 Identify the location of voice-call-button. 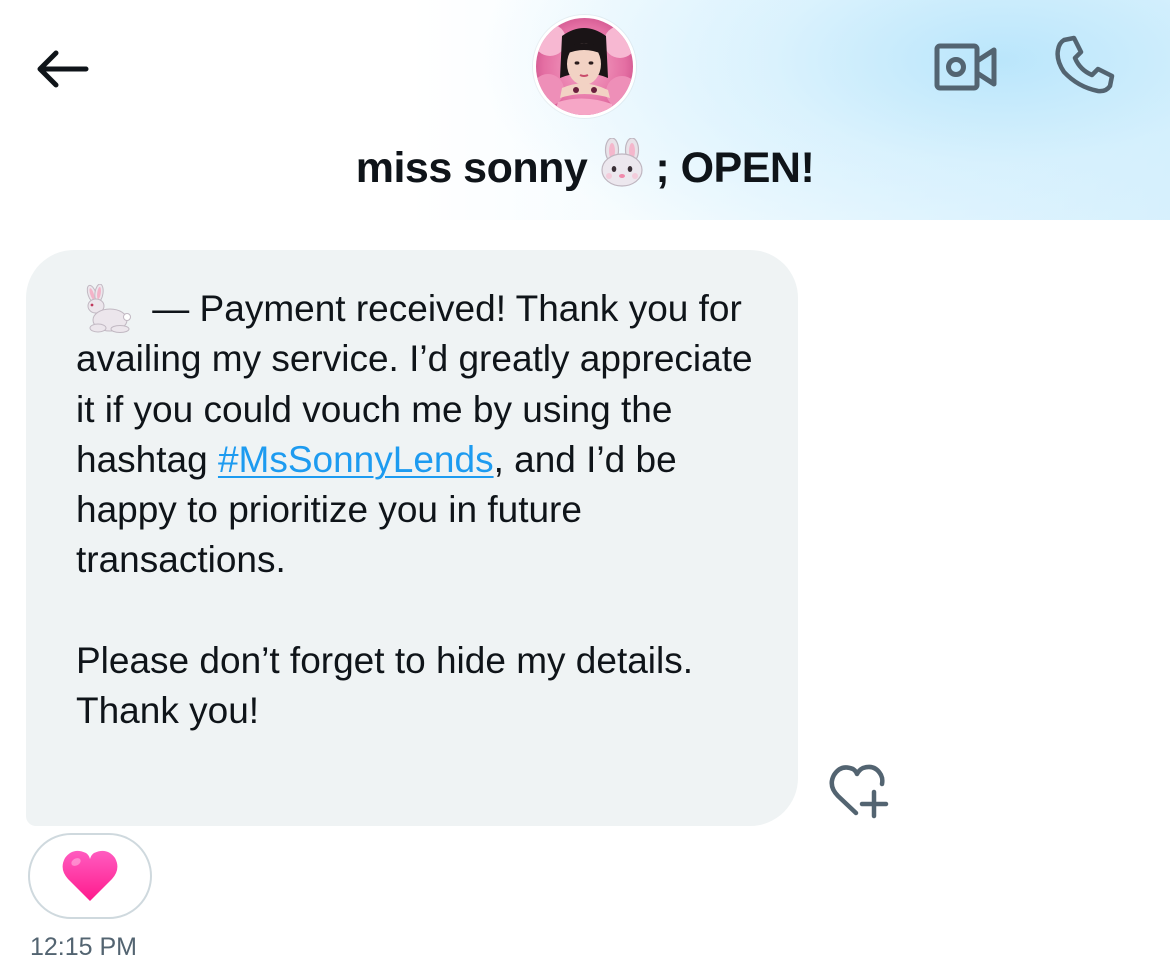
(1085, 65).